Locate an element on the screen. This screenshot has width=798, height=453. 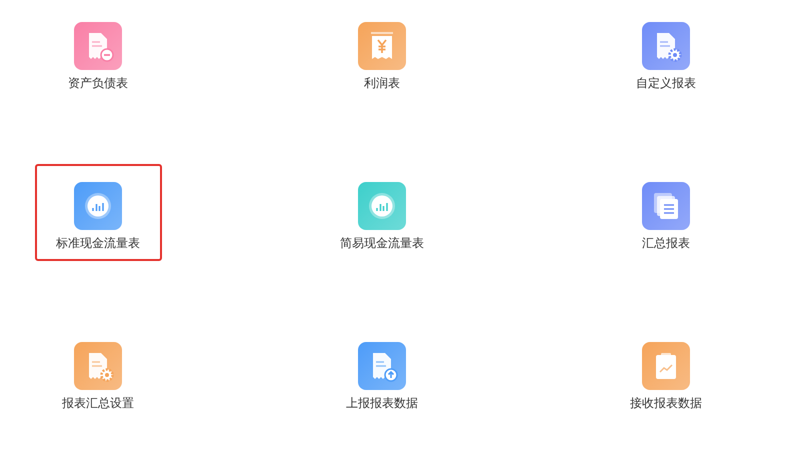
report-tile: 自定义报表 is located at coordinates (666, 52).